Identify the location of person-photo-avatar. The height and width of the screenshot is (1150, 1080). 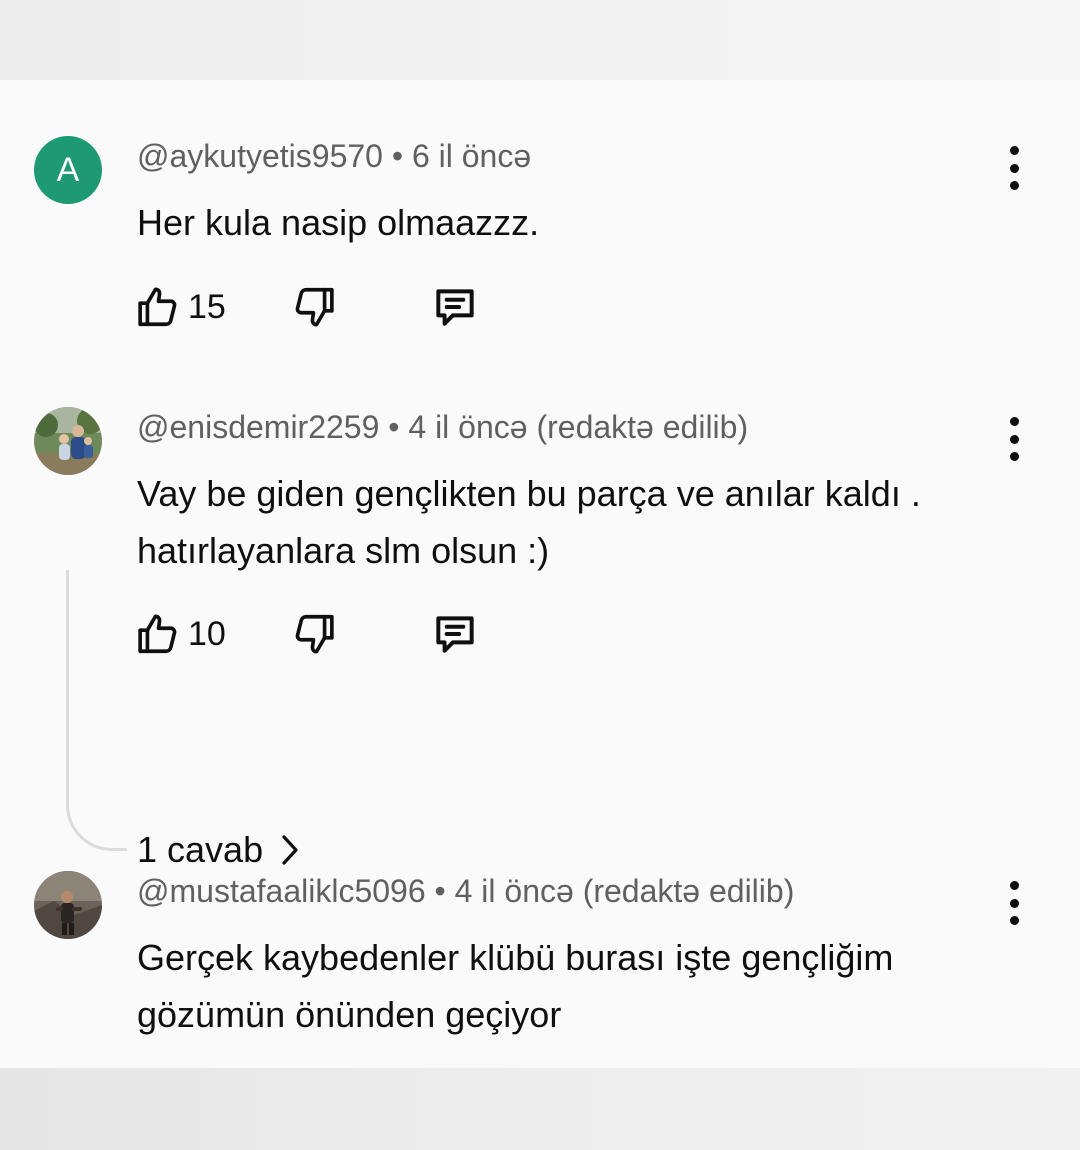
(68, 905).